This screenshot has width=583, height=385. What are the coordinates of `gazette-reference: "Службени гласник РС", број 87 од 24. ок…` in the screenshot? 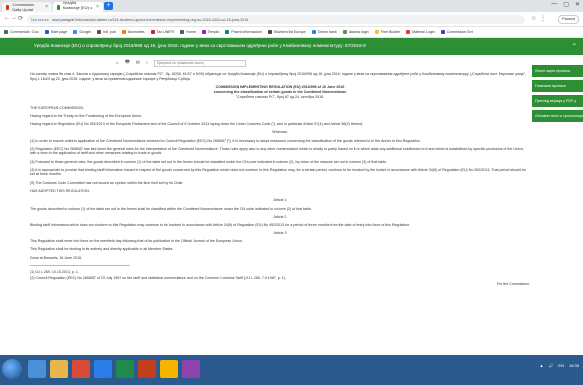 It's located at (280, 97).